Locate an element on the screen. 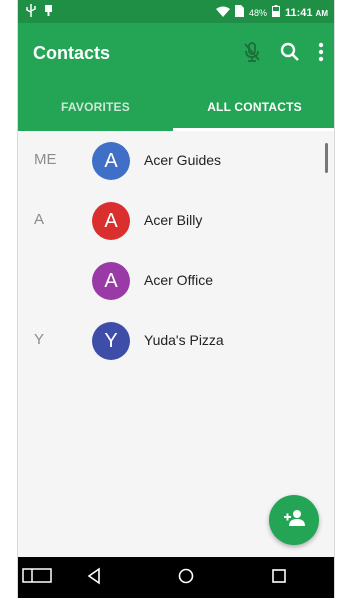 This screenshot has height=598, width=353. app-bar: Contacts is located at coordinates (176, 53).